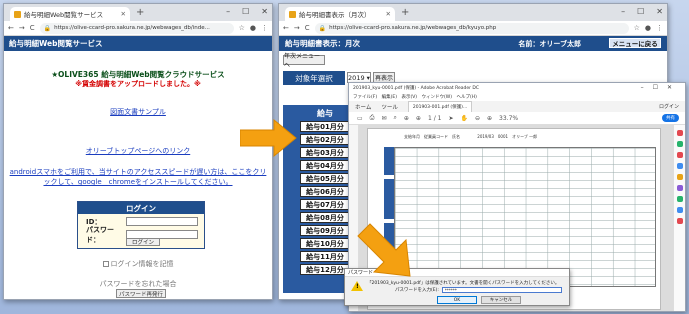  What do you see at coordinates (325, 126) in the screenshot?
I see `month-button-01: 給与01月分` at bounding box center [325, 126].